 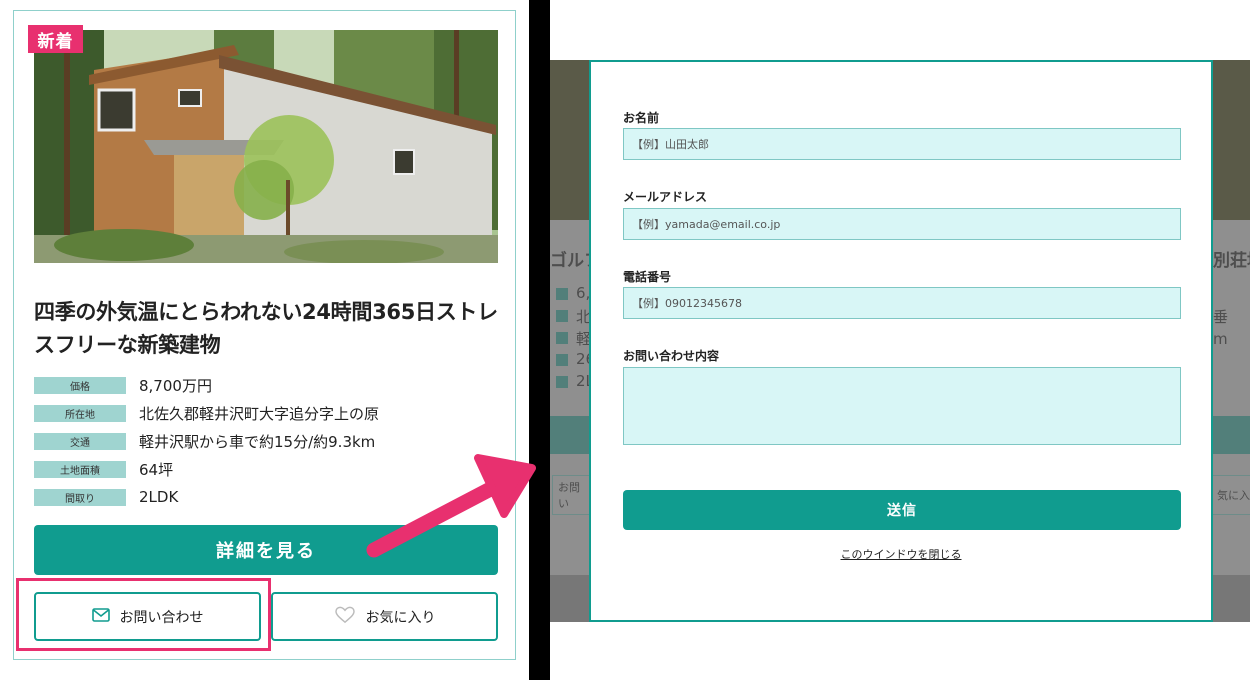 I want to click on spec-value: 北佐久郡軽井沢町大字追分字上の原, so click(x=259, y=413).